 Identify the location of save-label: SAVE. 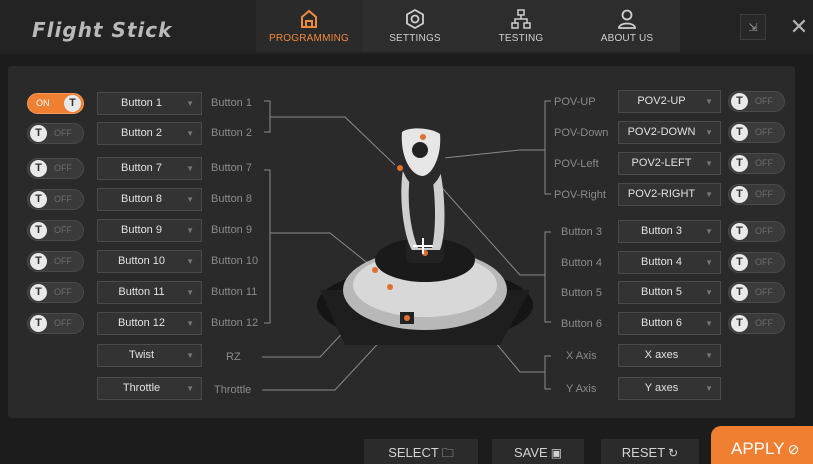
(530, 452).